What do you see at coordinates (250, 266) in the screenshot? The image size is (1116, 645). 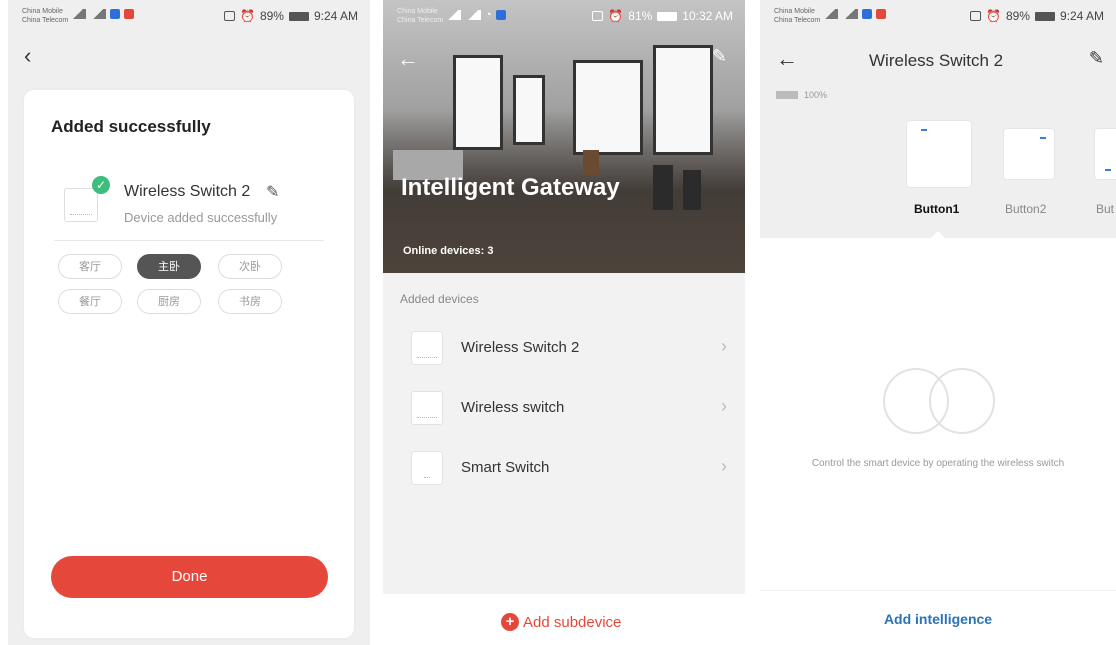 I see `room-chip: 次卧` at bounding box center [250, 266].